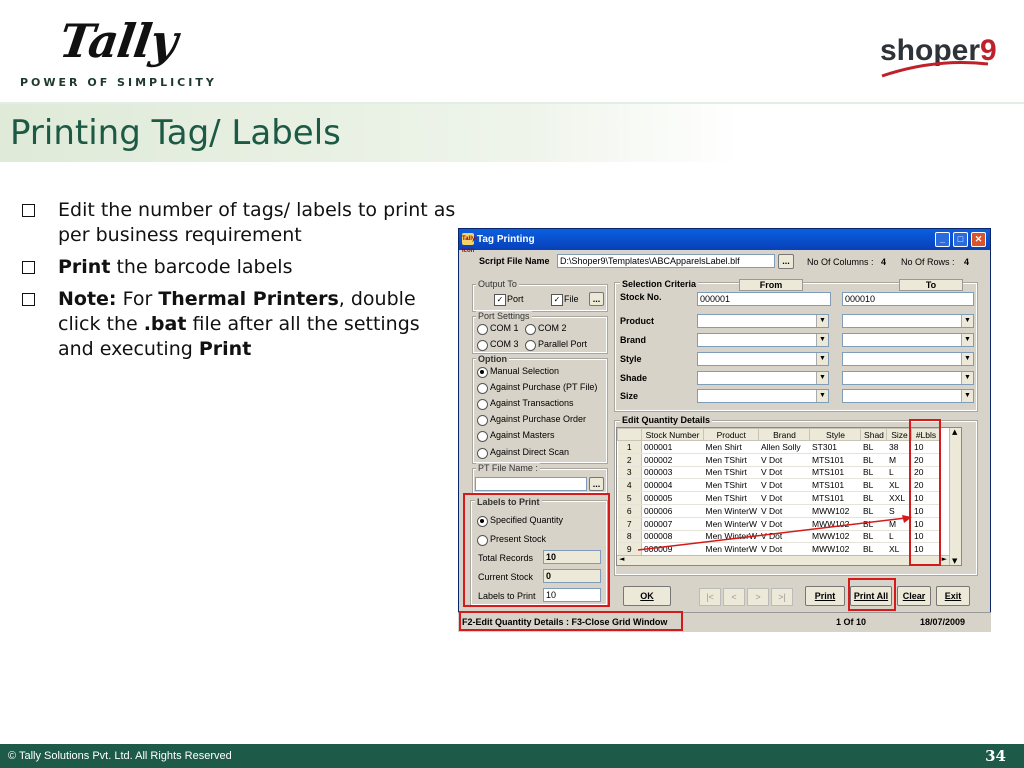 Image resolution: width=1024 pixels, height=768 pixels. Describe the element at coordinates (942, 239) in the screenshot. I see `minimize-icon: _` at that location.